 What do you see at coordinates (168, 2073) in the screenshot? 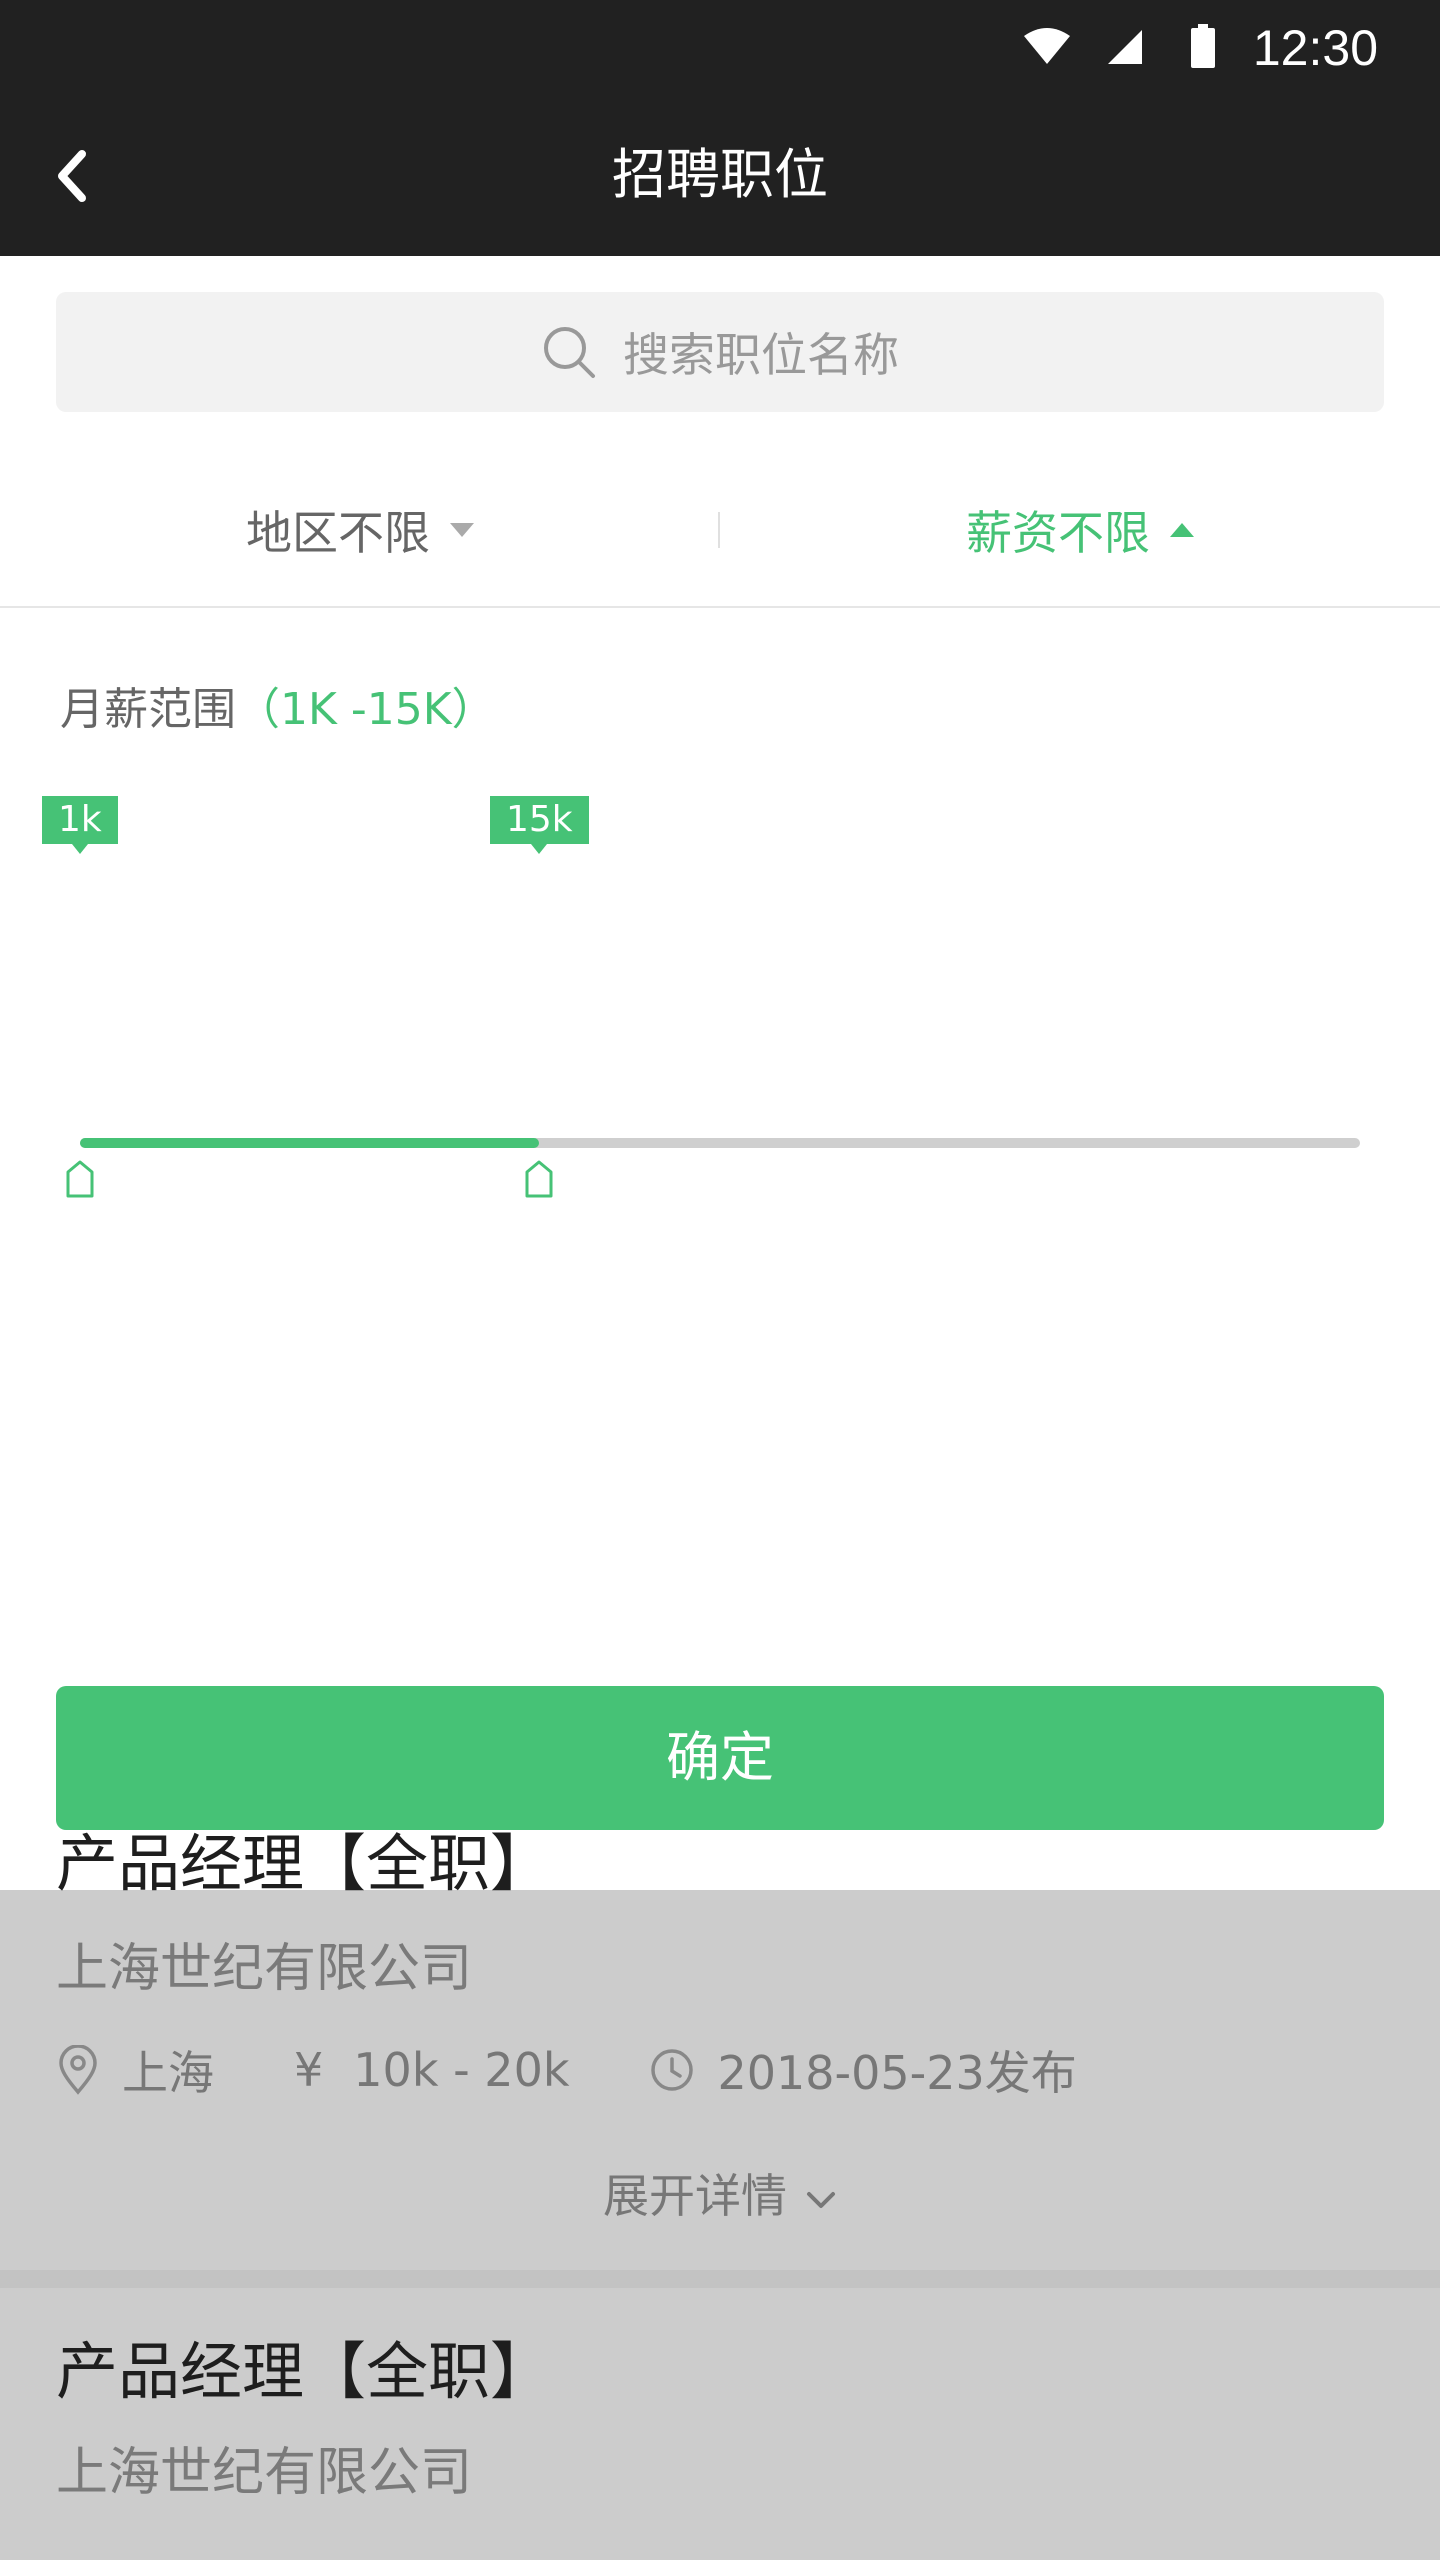
I see `job-location-text: 上海` at bounding box center [168, 2073].